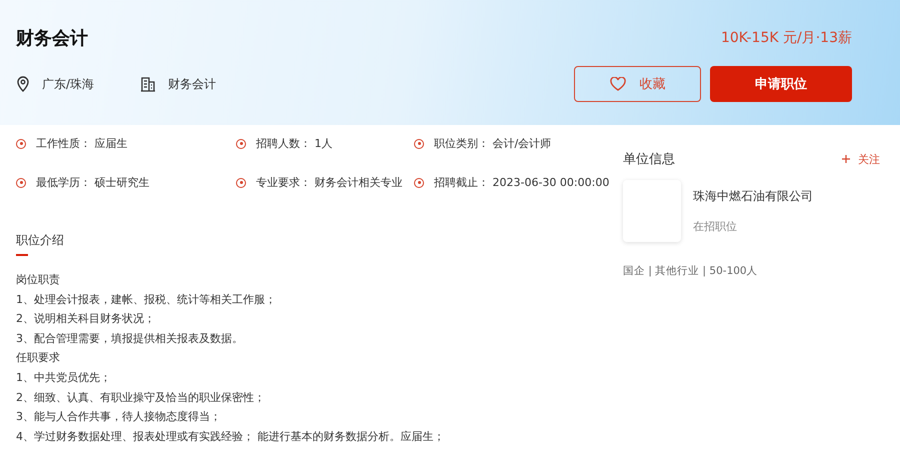 Image resolution: width=900 pixels, height=461 pixels. Describe the element at coordinates (753, 196) in the screenshot. I see `company-name: 珠海中燃石油有限公司` at that location.